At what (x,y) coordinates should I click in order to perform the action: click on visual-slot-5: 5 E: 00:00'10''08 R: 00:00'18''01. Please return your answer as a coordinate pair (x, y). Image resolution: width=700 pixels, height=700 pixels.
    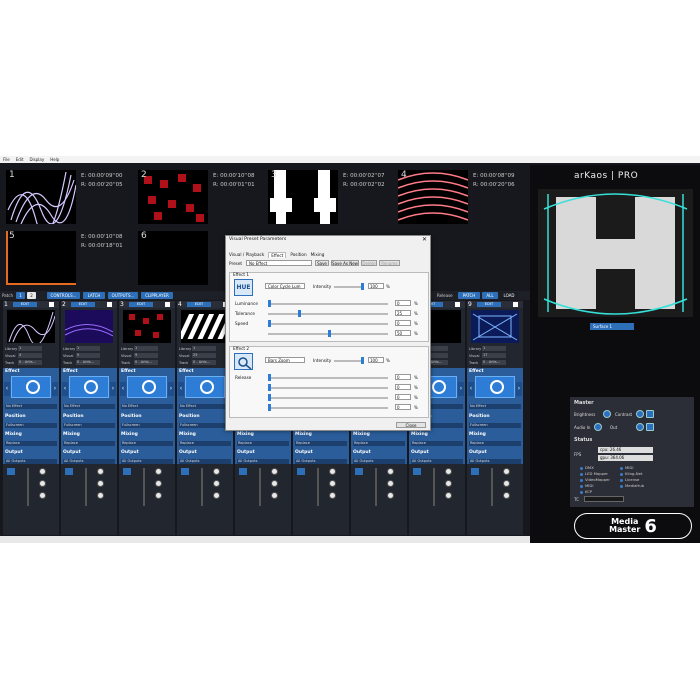
    Looking at the image, I should click on (68, 258).